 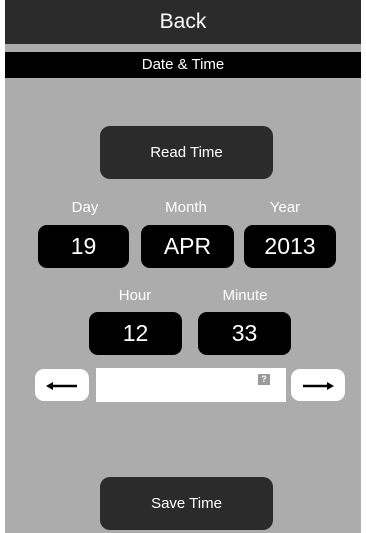 I want to click on page-title: Date & Time, so click(x=183, y=65).